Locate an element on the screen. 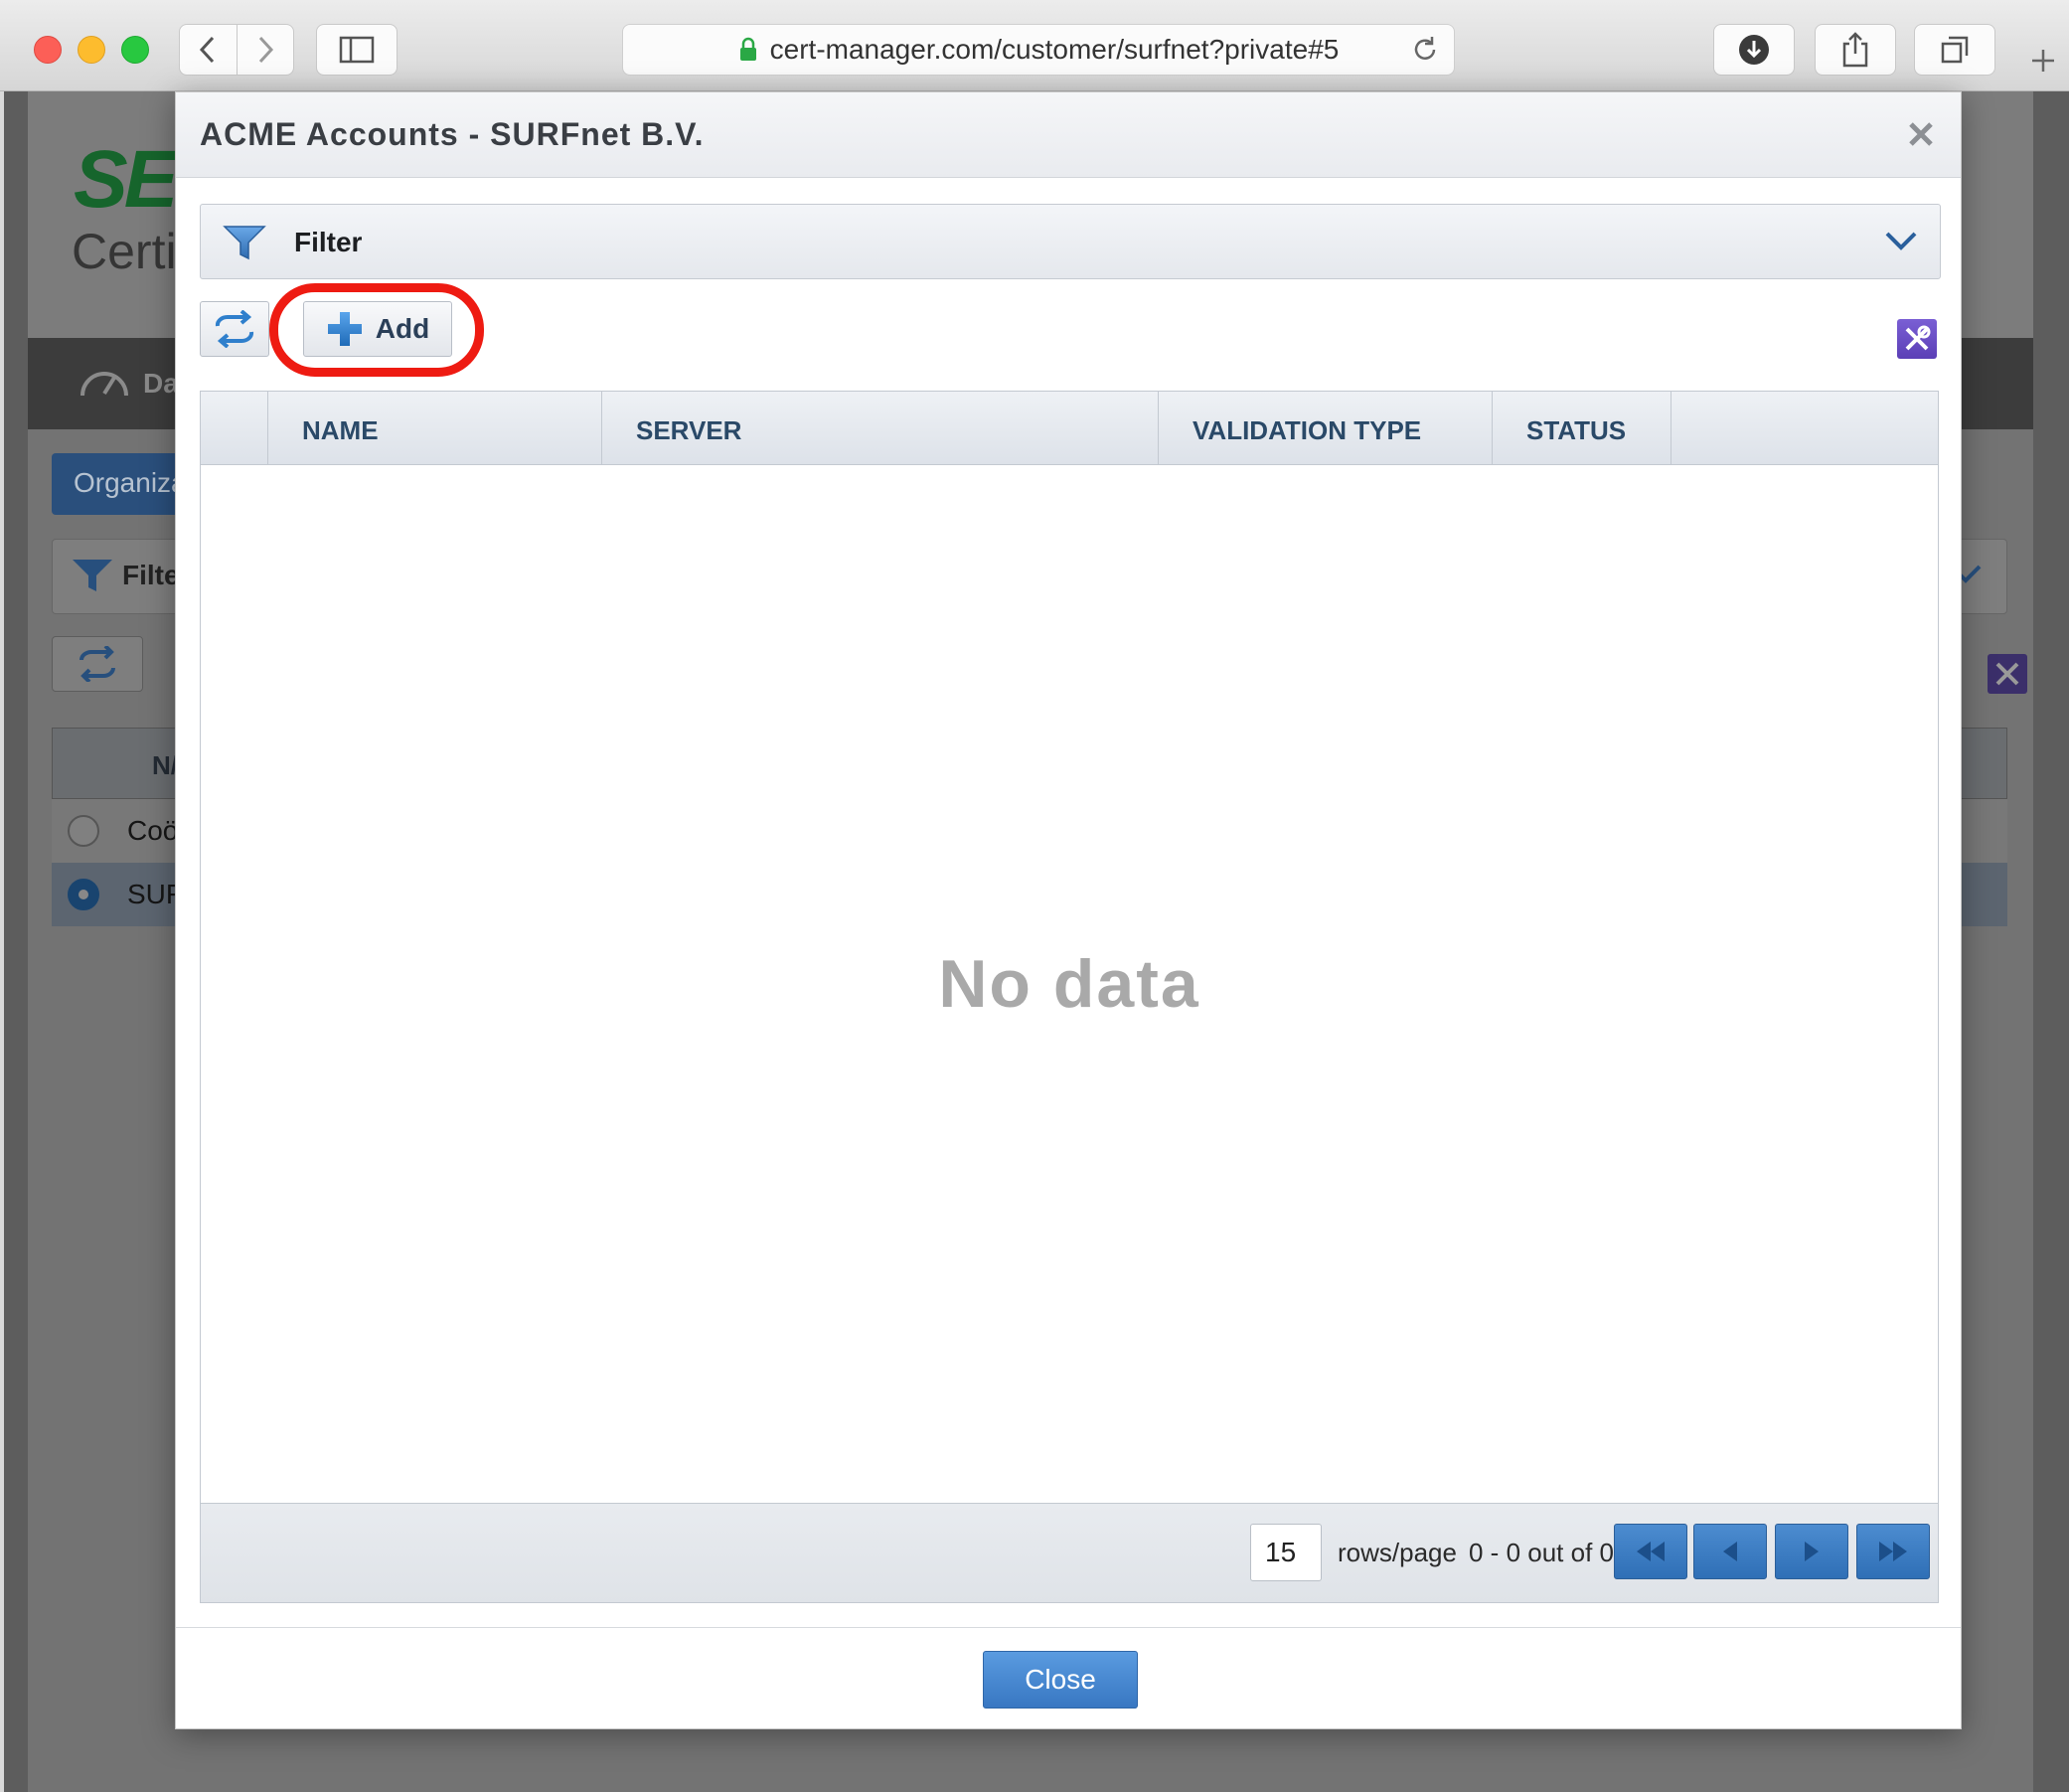  chevron-right-icon is located at coordinates (265, 50).